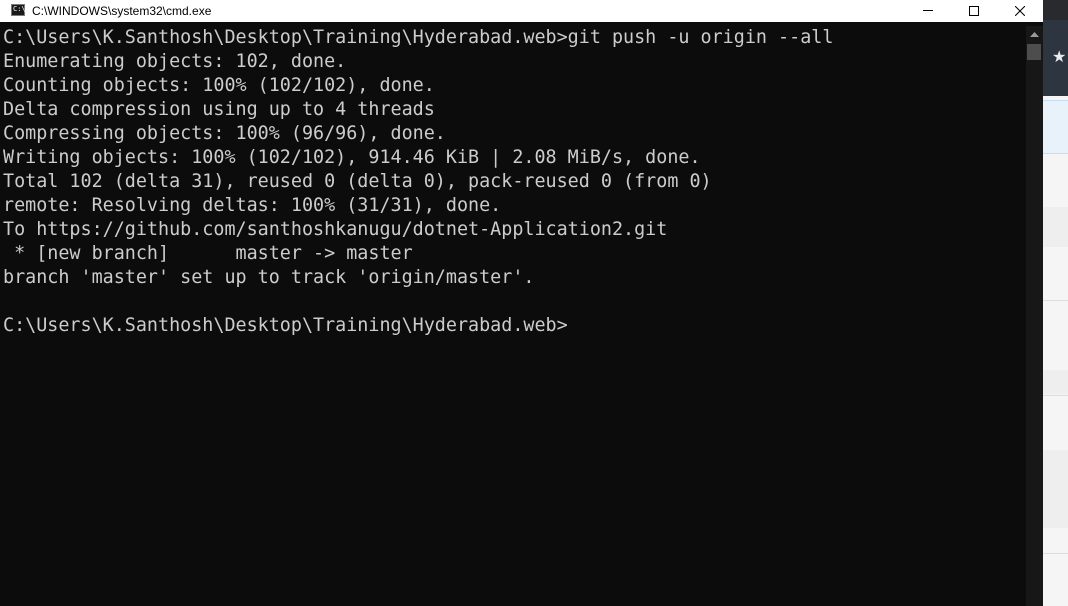 The height and width of the screenshot is (606, 1068). I want to click on maximize-icon, so click(974, 11).